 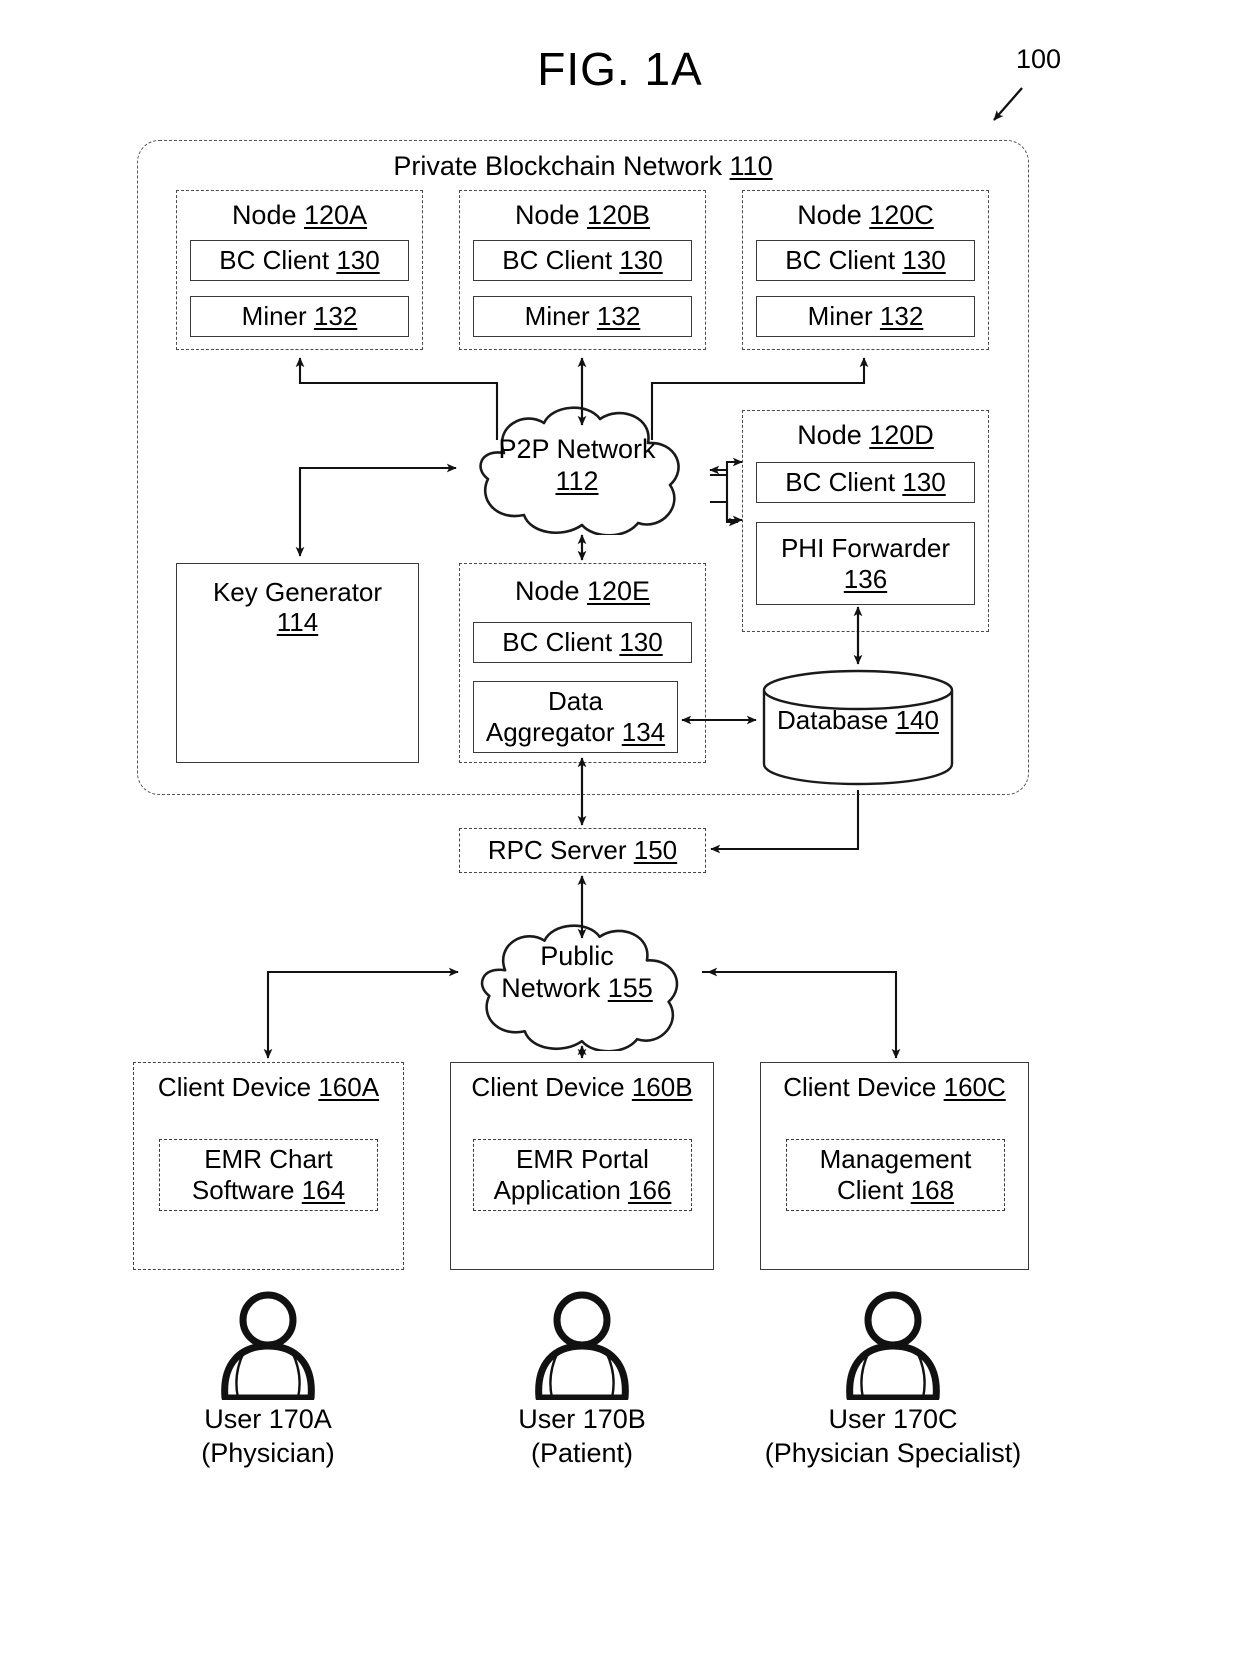 What do you see at coordinates (550, 215) in the screenshot?
I see `node-120b-title-text: Node` at bounding box center [550, 215].